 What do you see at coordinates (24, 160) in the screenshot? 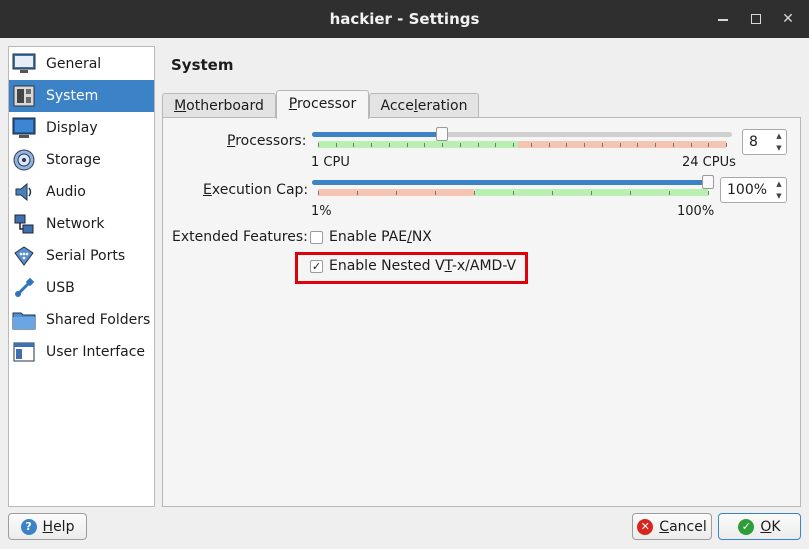
I see `disk-storage-icon` at bounding box center [24, 160].